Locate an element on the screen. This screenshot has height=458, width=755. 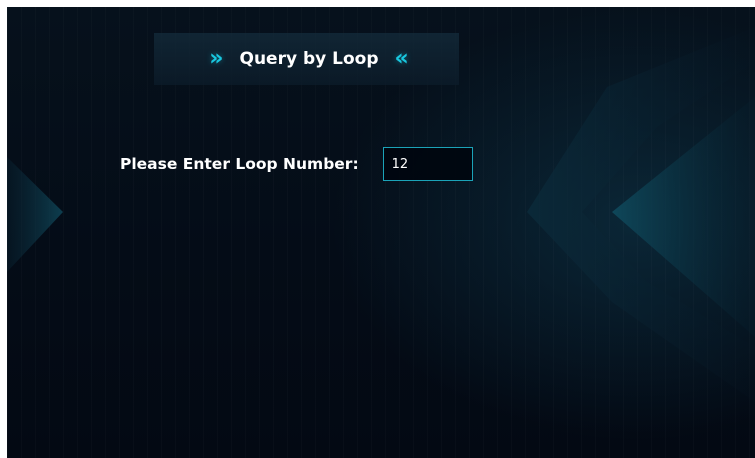
double-chevron-left-icon: « is located at coordinates (401, 58).